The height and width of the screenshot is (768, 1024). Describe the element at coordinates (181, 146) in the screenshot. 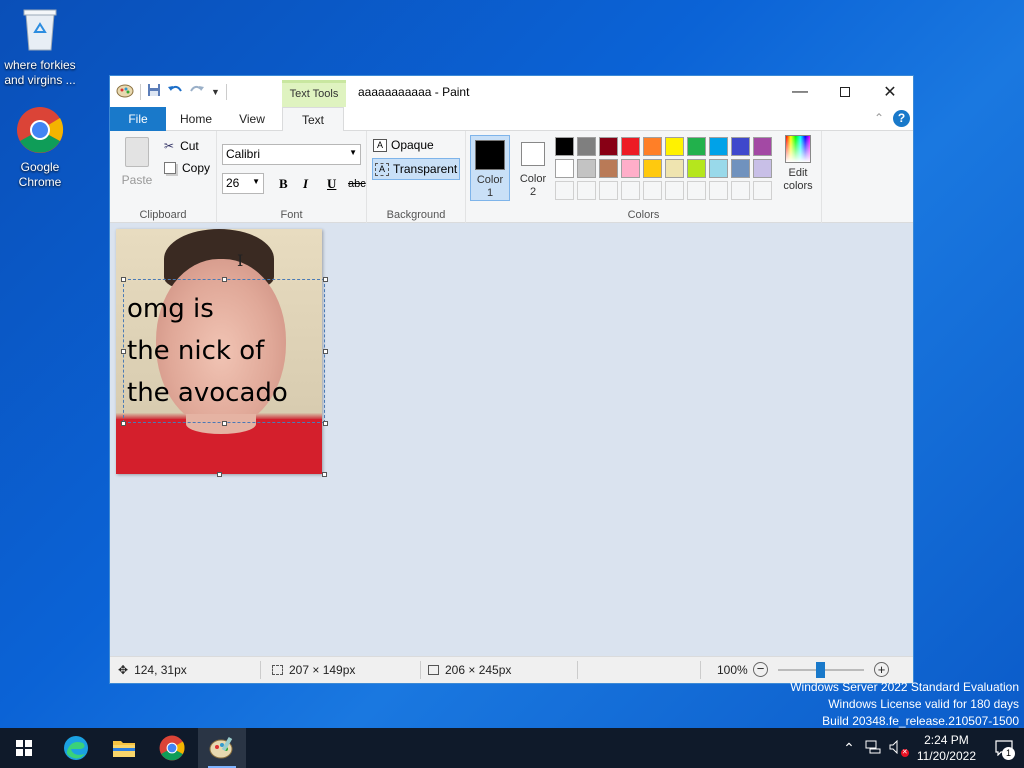

I see `cut-button: ✂ Cut` at that location.